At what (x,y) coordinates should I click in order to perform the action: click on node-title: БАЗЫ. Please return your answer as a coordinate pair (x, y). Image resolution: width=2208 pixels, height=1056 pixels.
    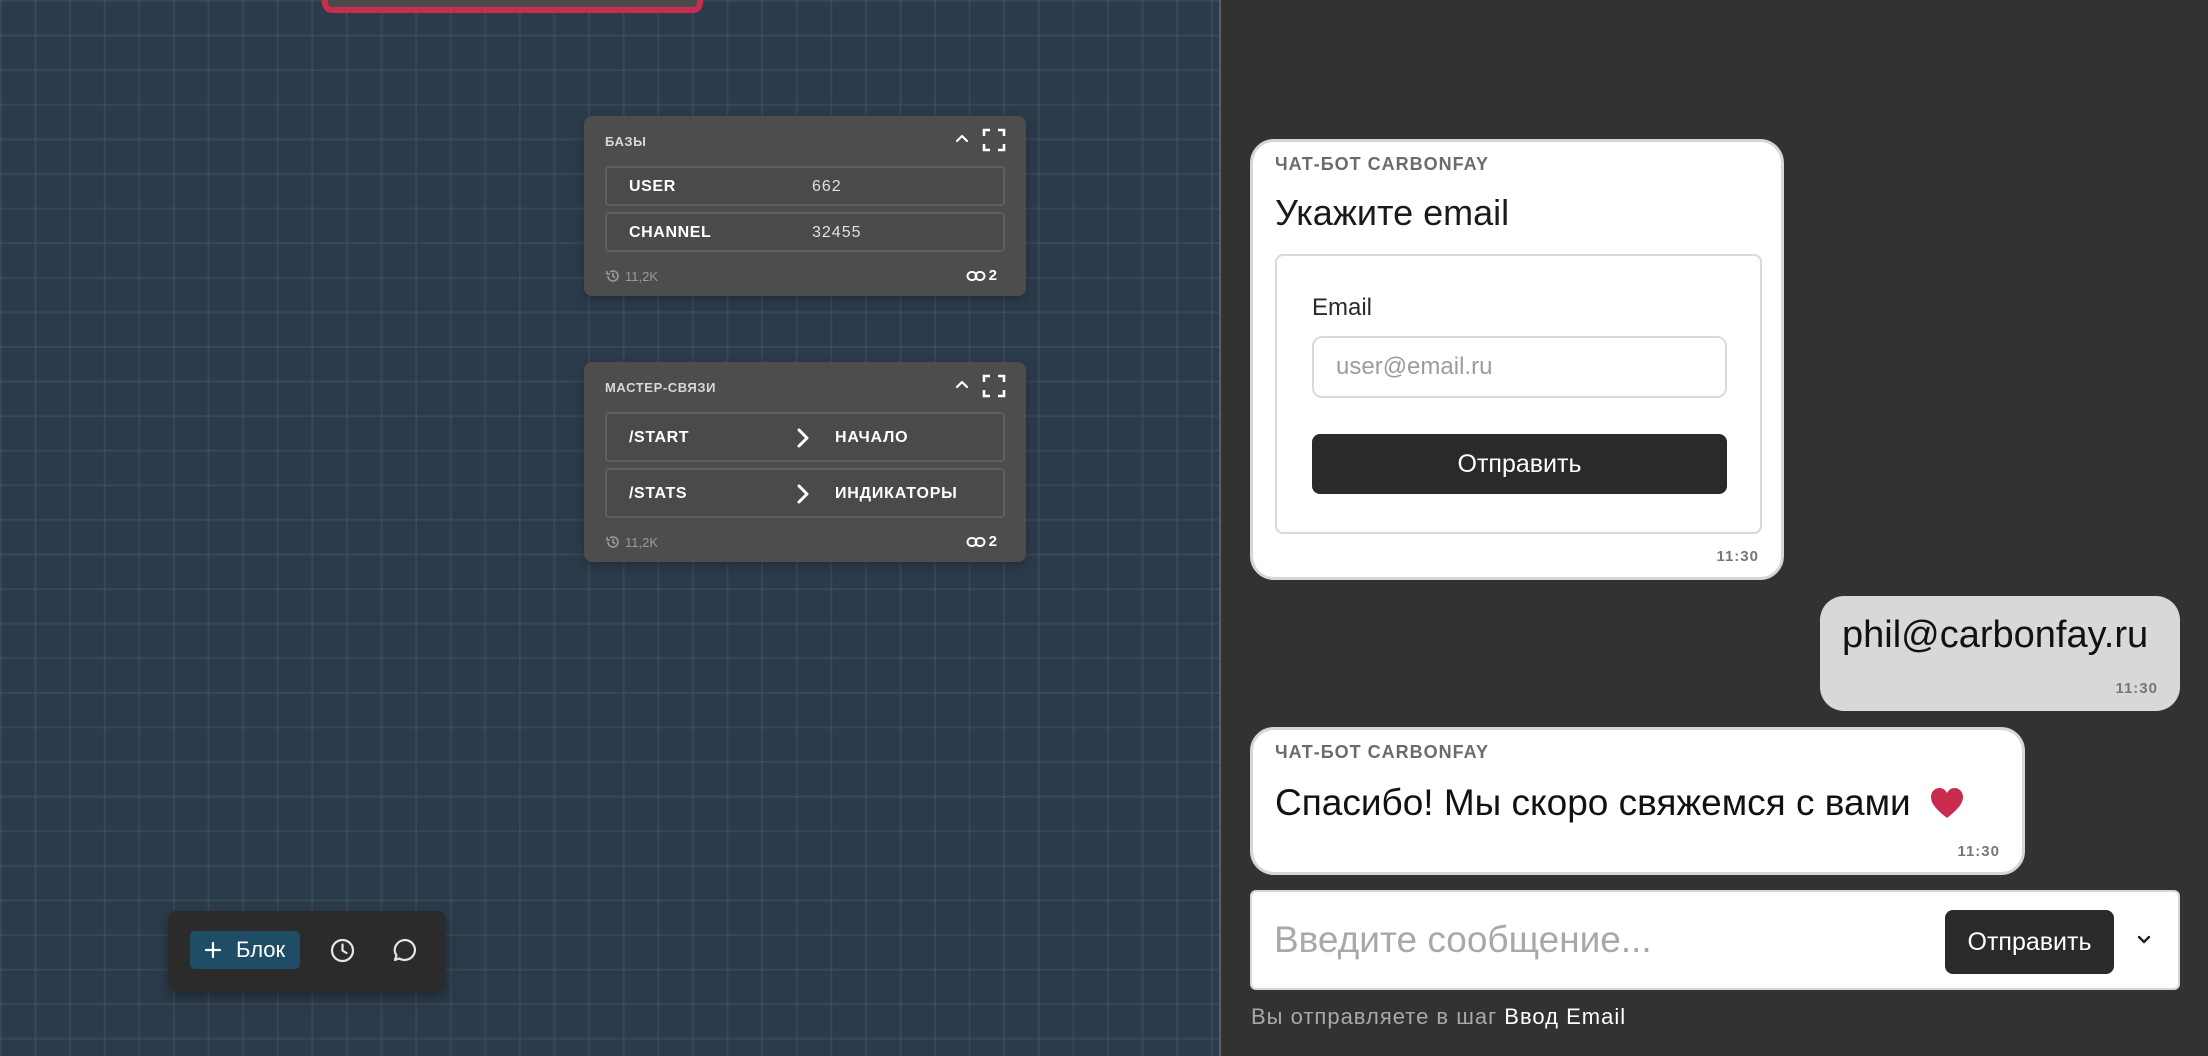
    Looking at the image, I should click on (626, 141).